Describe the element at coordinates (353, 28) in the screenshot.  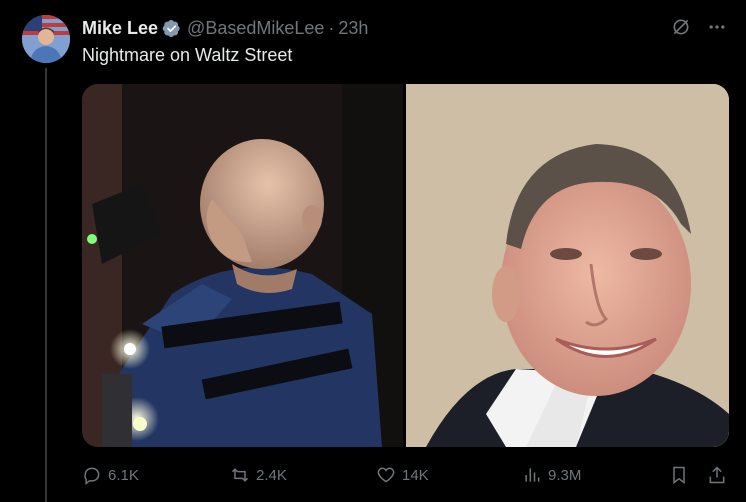
I see `tweet-timestamp: 23h` at that location.